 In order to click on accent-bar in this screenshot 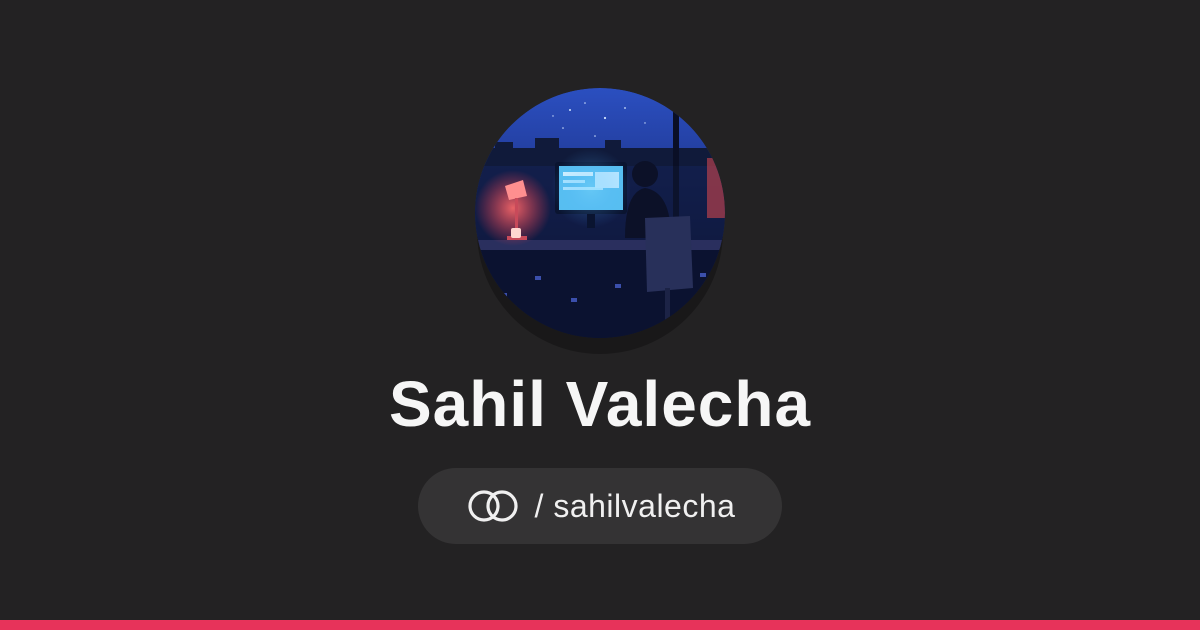, I will do `click(600, 625)`.